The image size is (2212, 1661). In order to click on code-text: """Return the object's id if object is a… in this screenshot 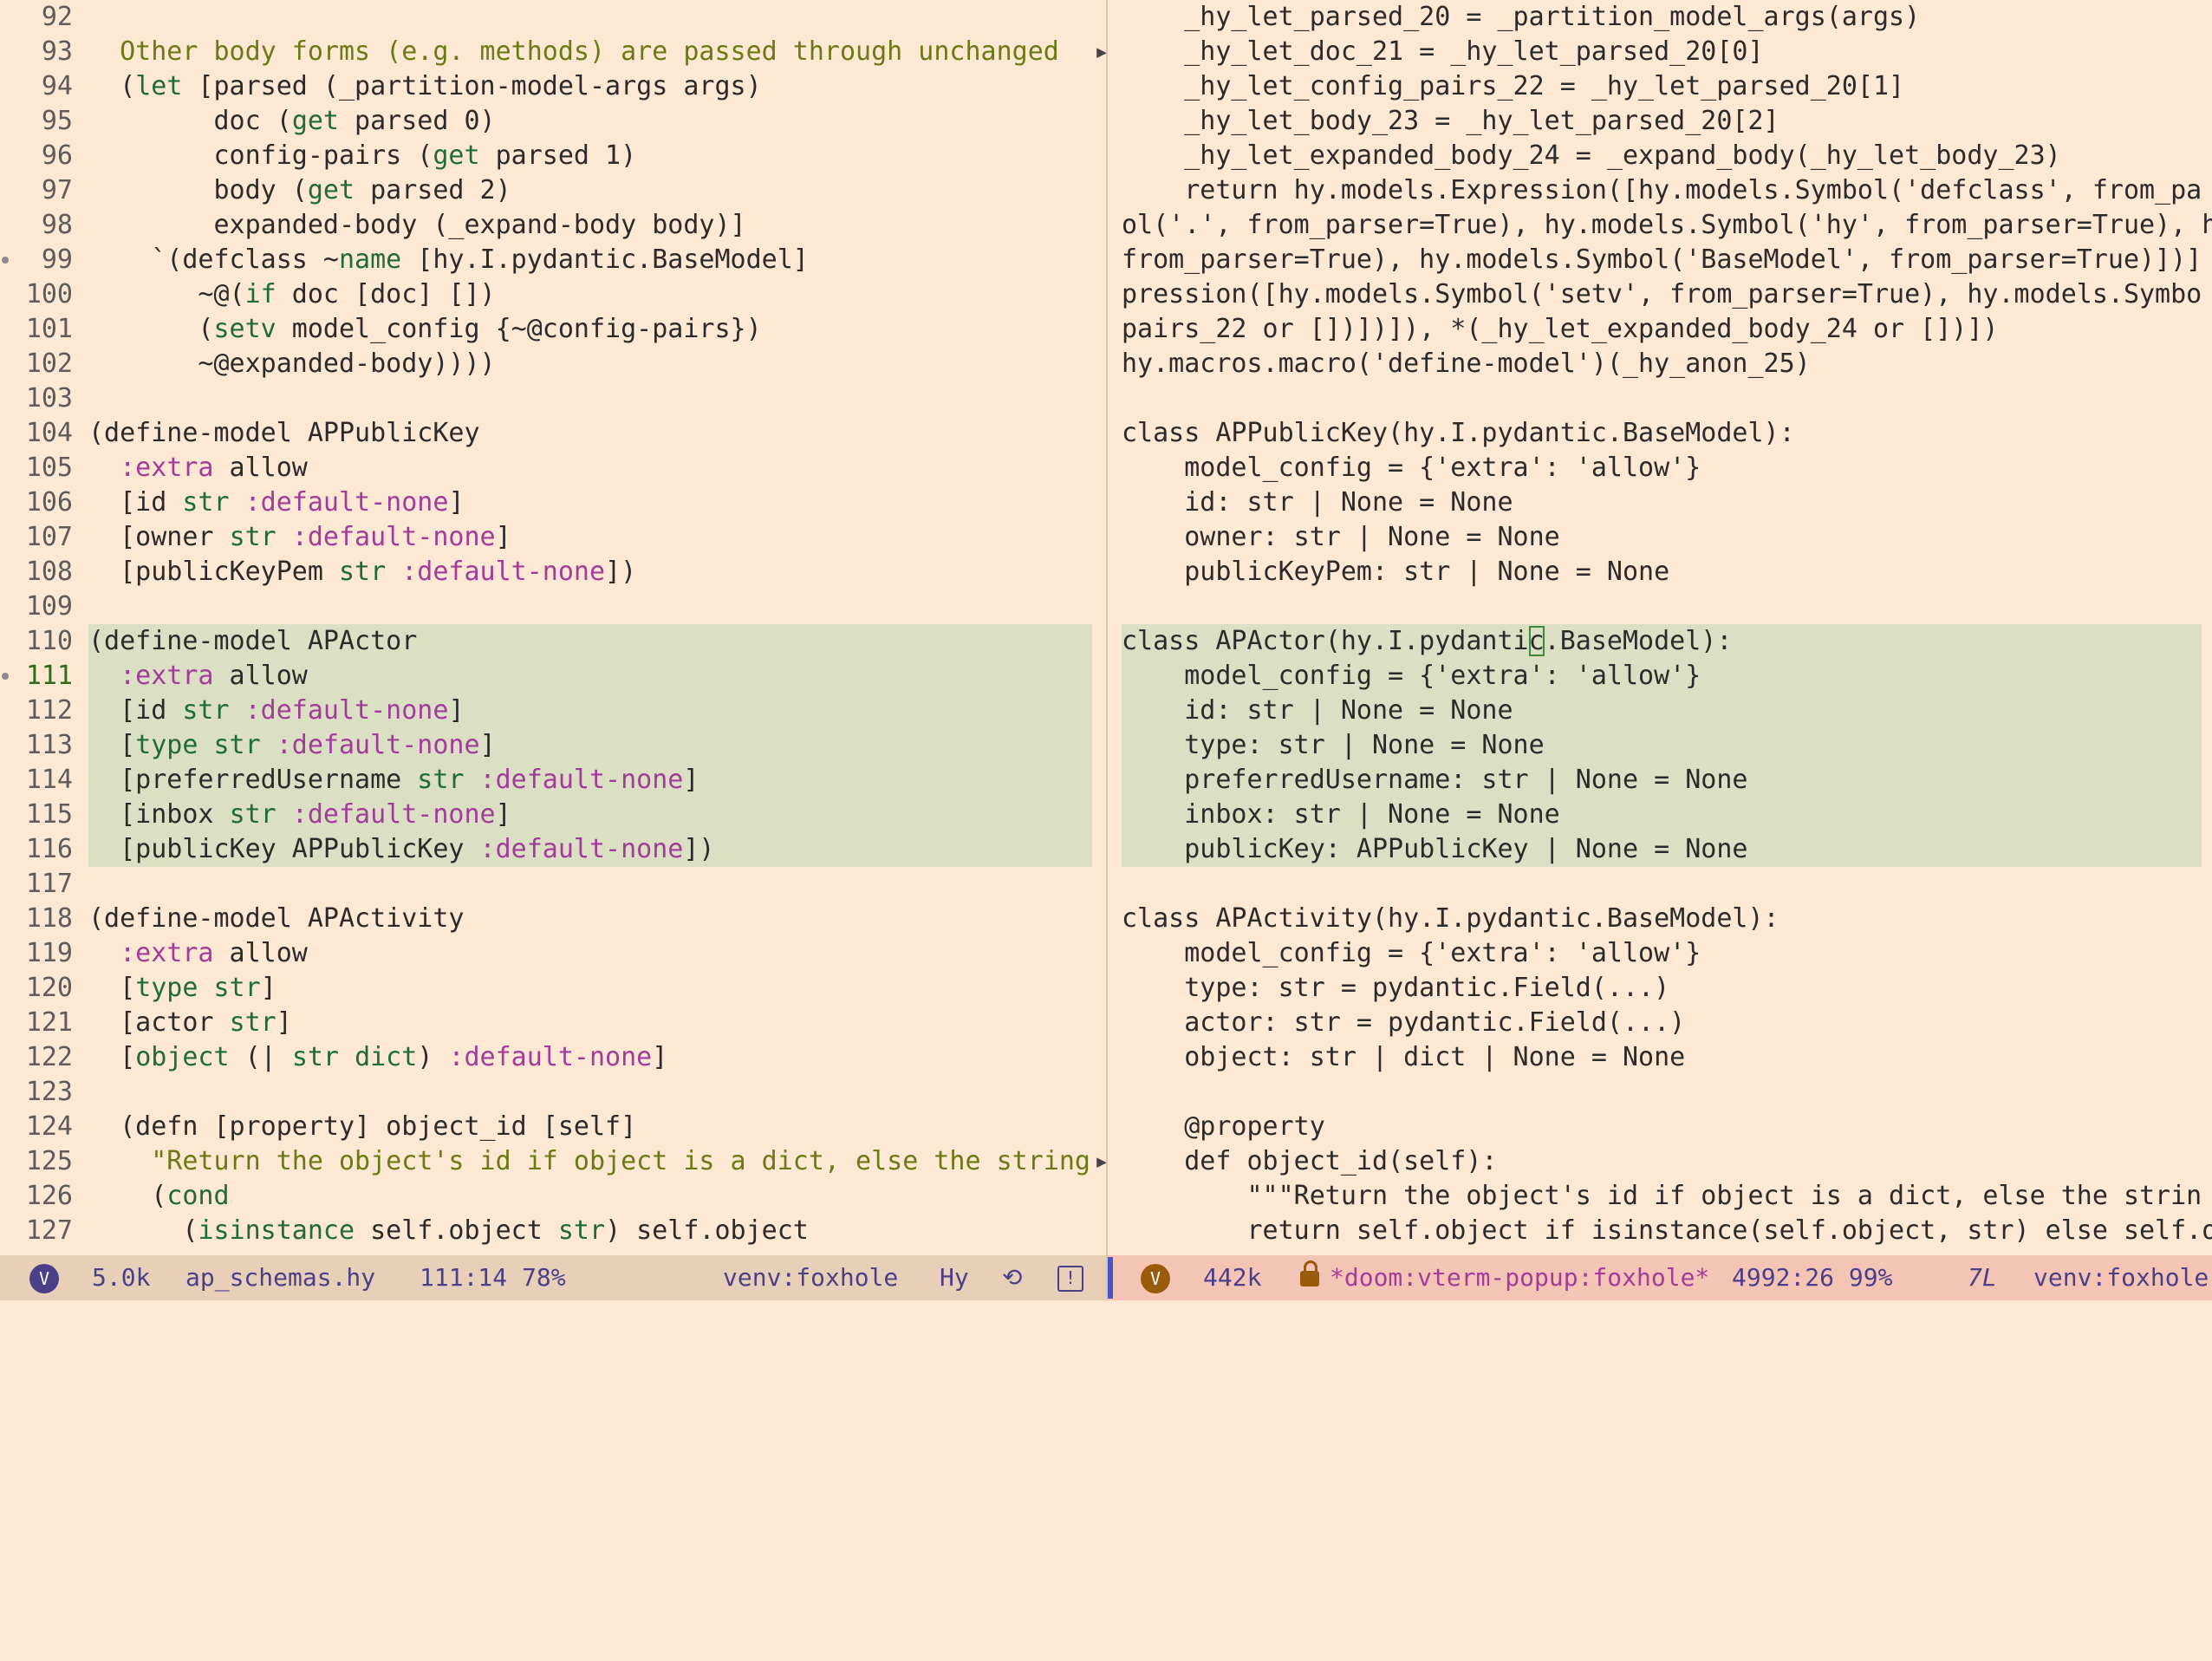, I will do `click(1662, 1196)`.